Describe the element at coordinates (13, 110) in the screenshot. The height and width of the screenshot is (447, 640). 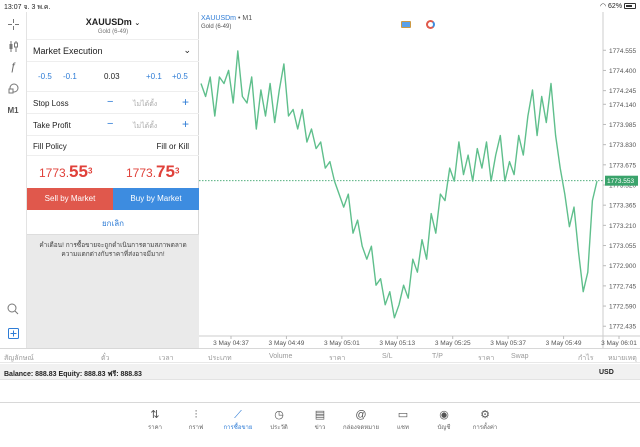
I see `timeframe-button: M1` at that location.